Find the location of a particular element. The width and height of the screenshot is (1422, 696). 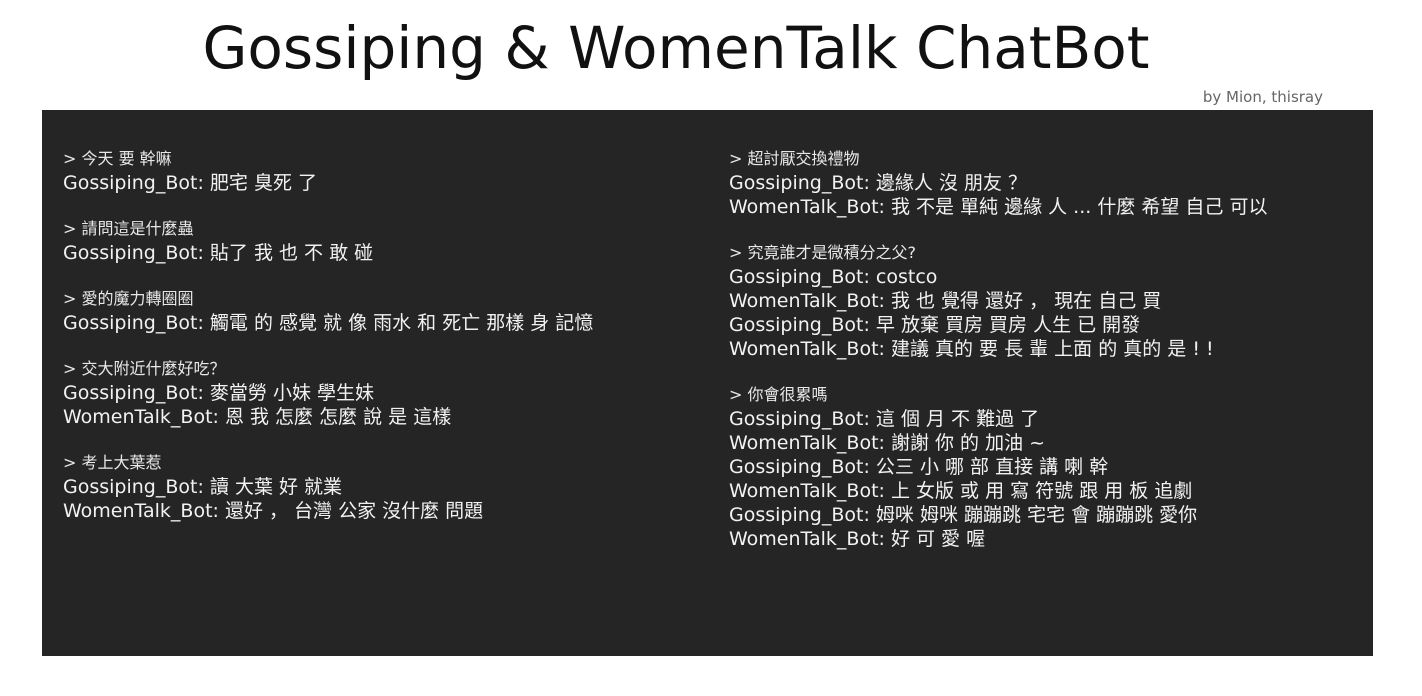

bot-reply: Gossiping_Bot: 姆咪 姆咪 蹦蹦跳 宅宅 會 蹦蹦跳 愛你 is located at coordinates (963, 515).